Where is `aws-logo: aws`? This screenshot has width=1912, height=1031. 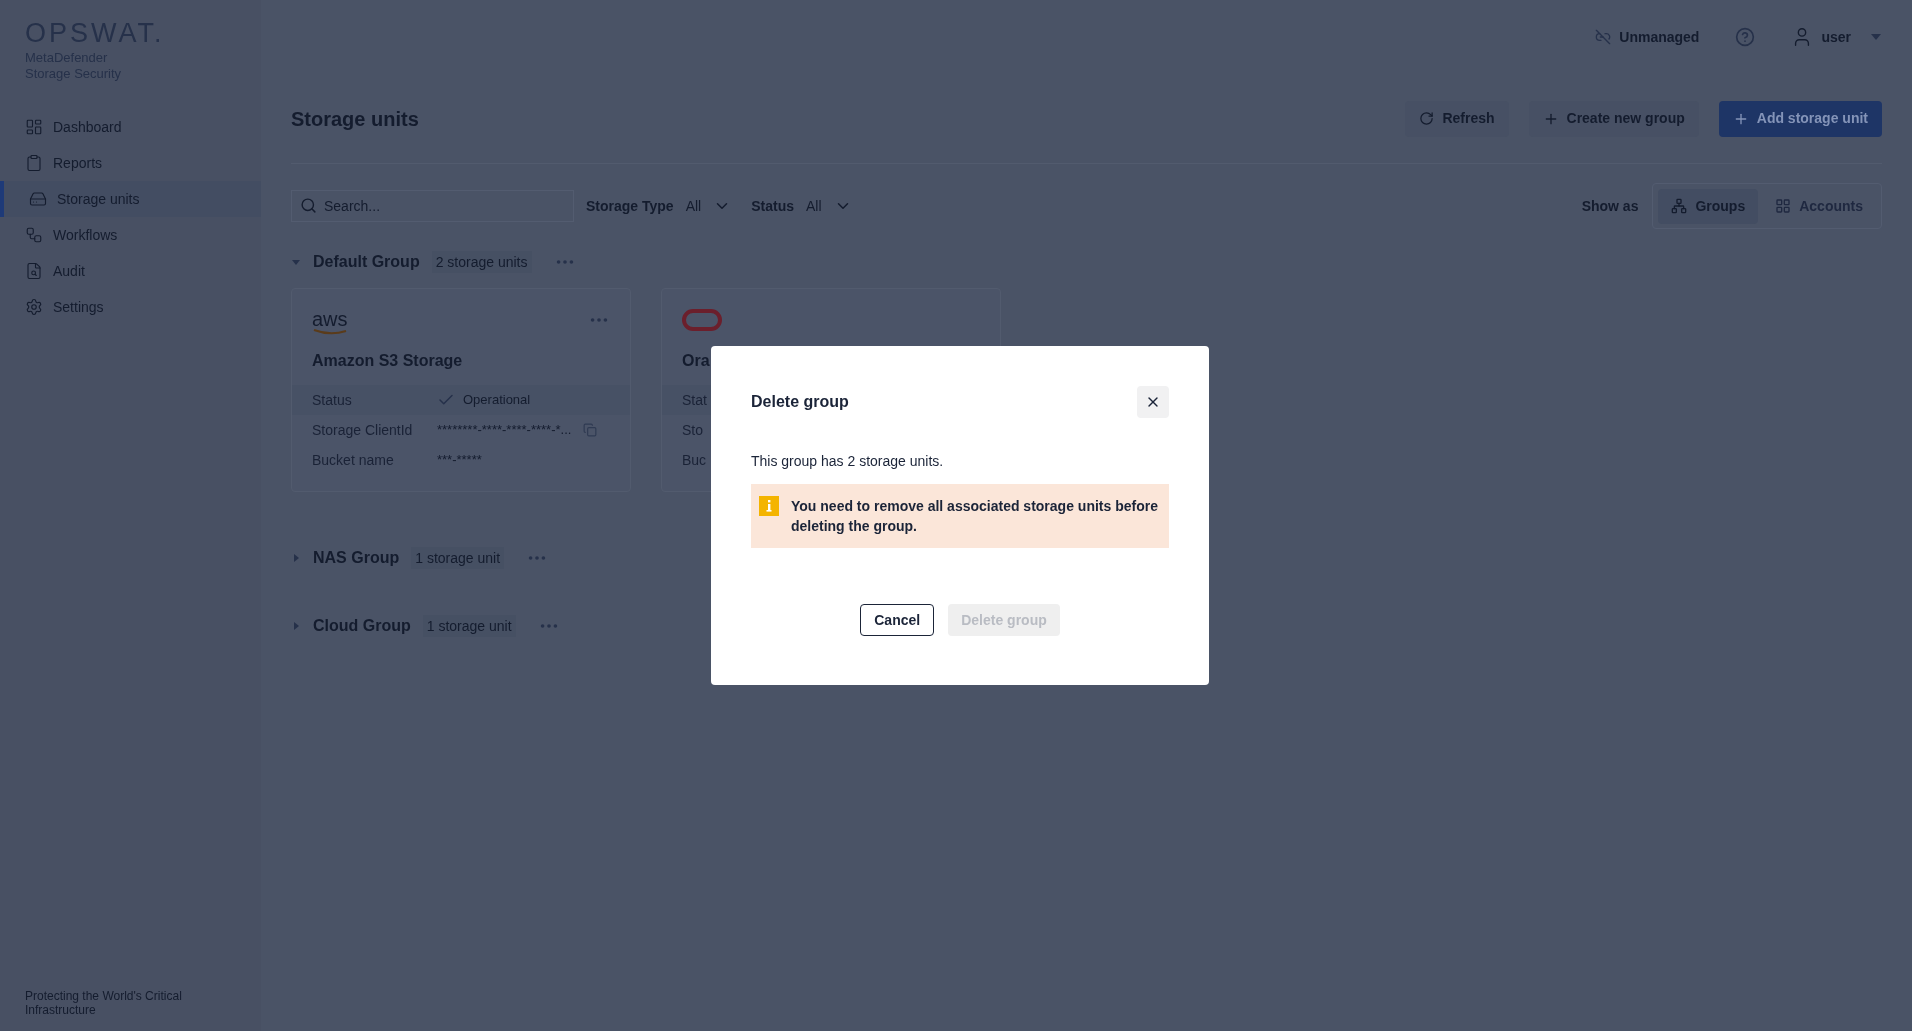 aws-logo: aws is located at coordinates (331, 322).